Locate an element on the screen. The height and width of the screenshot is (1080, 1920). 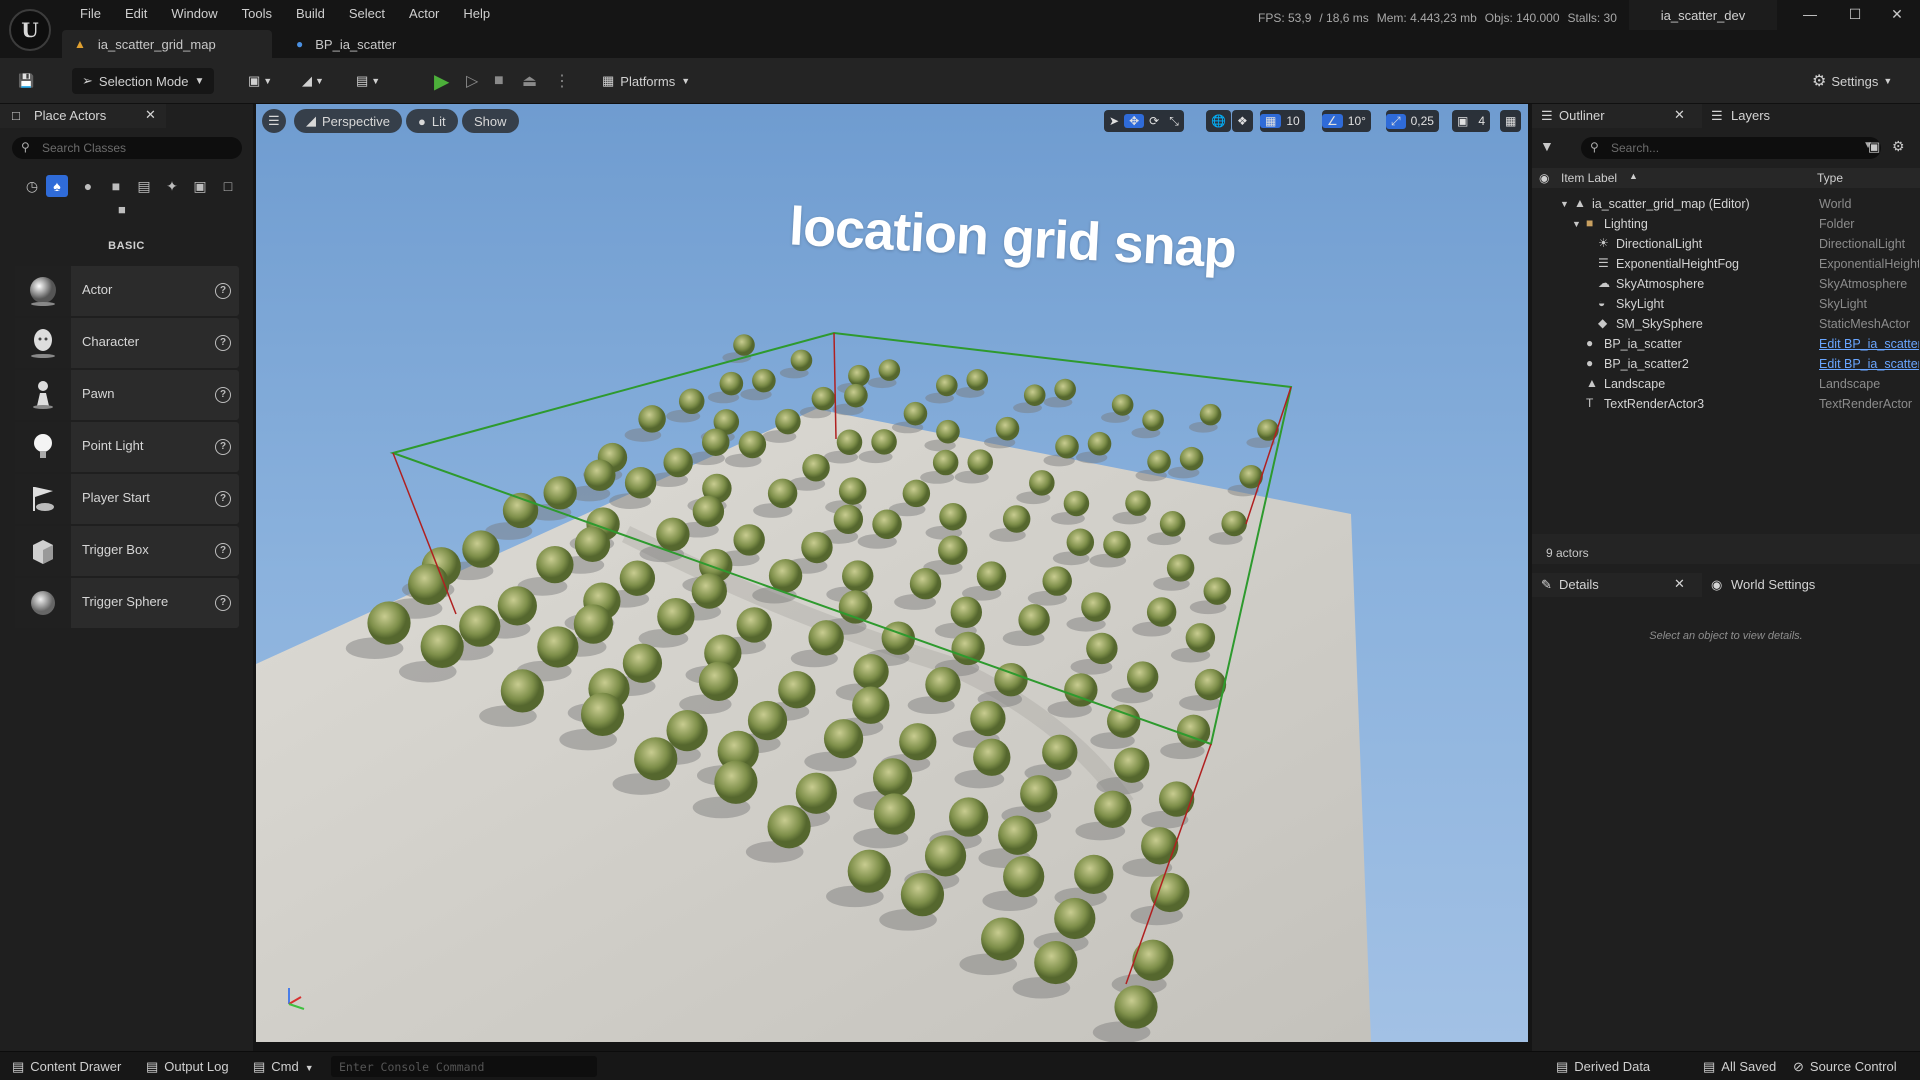
extra-category-icon: ■ is located at coordinates (122, 209).